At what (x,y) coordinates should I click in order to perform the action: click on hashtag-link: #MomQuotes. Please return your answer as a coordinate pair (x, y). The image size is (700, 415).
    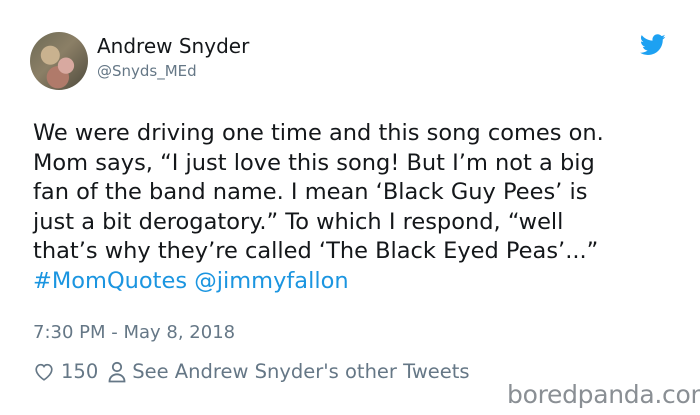
    Looking at the image, I should click on (110, 281).